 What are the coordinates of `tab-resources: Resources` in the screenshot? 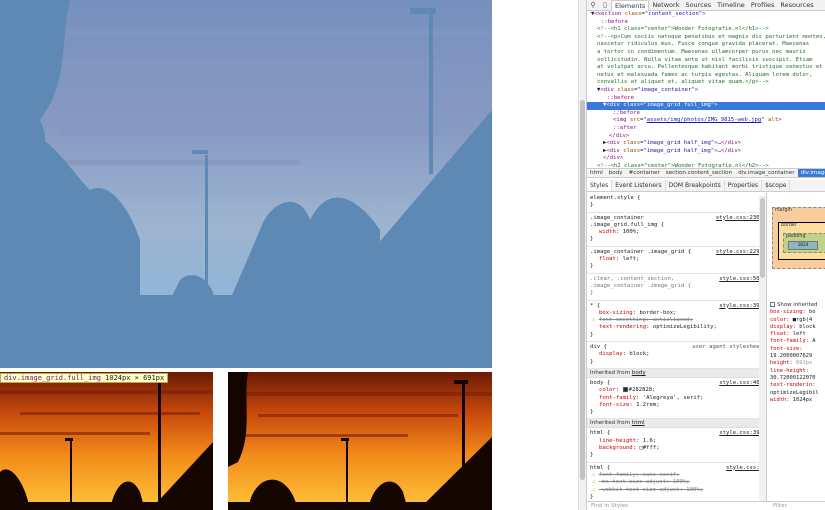 It's located at (796, 5).